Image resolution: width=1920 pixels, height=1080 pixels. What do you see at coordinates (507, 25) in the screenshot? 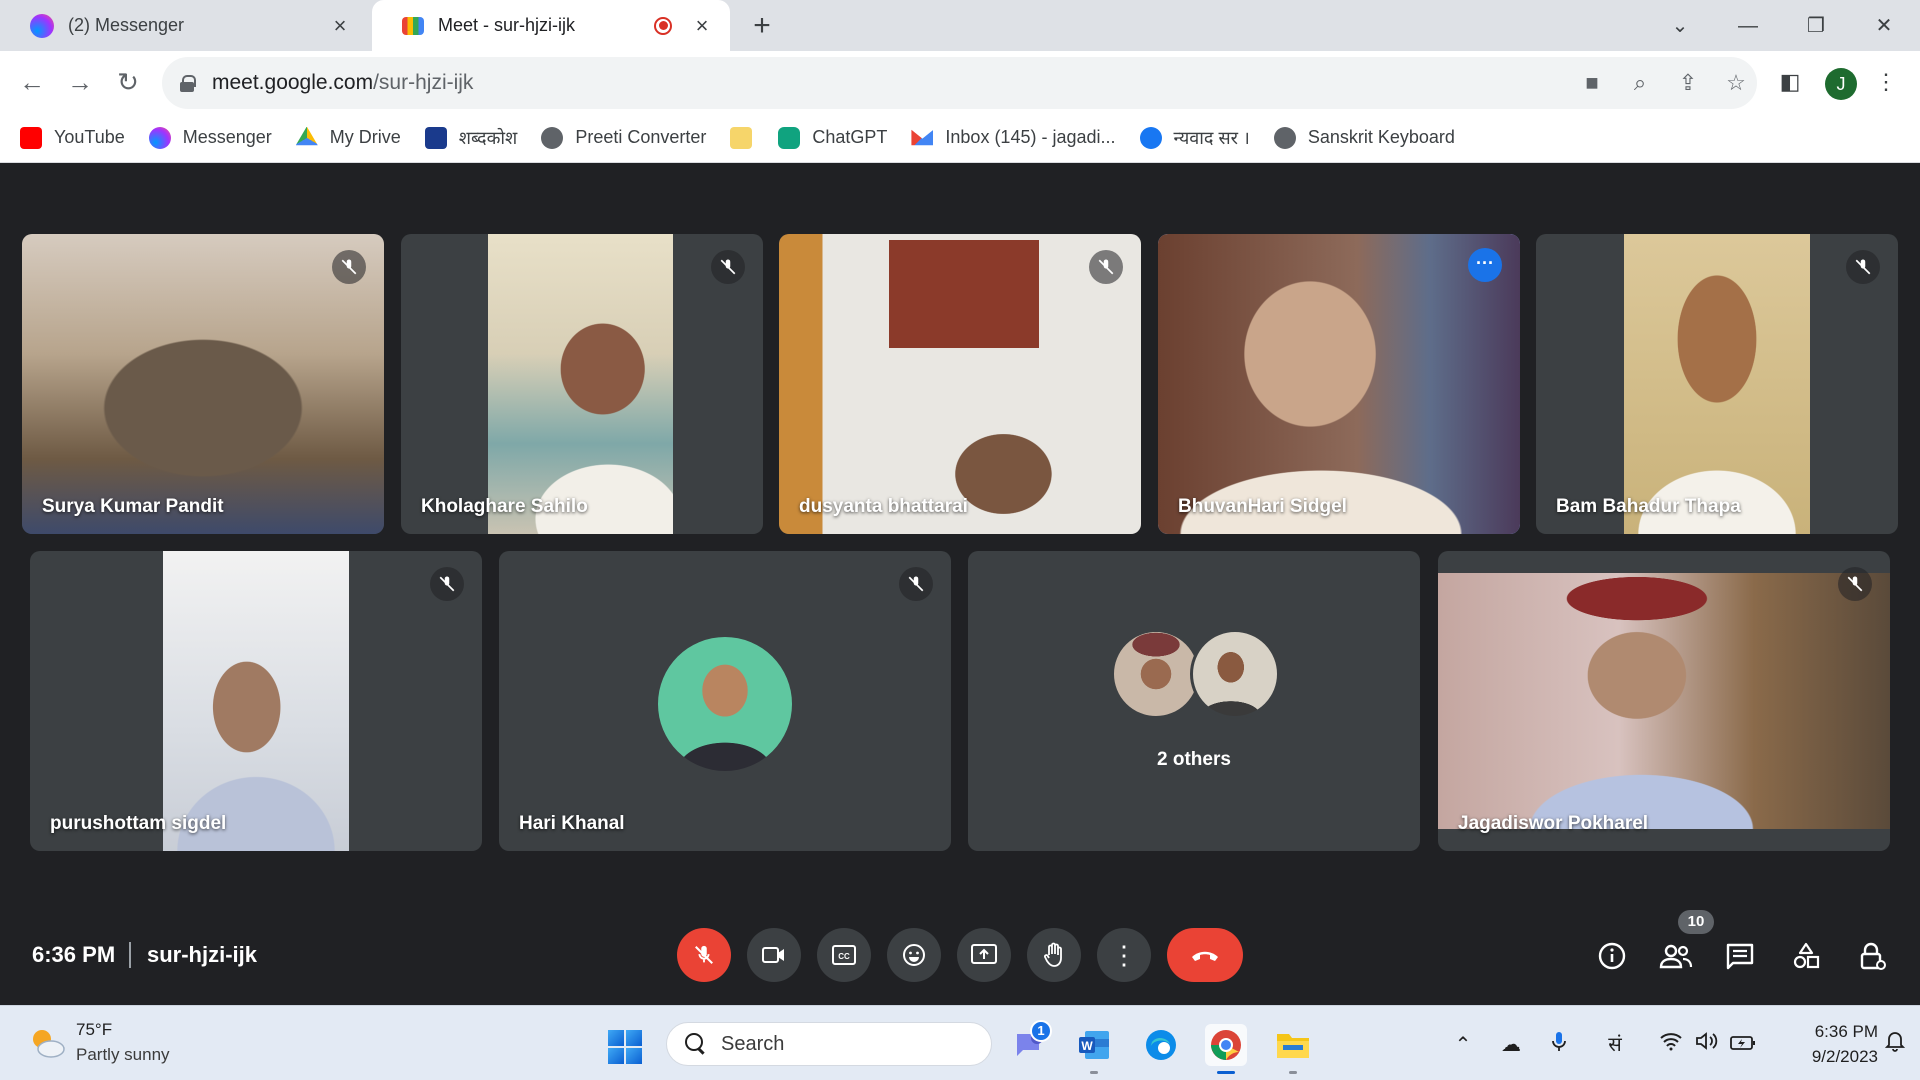
I see `tab-title: Meet - sur-hjzi-ijk` at bounding box center [507, 25].